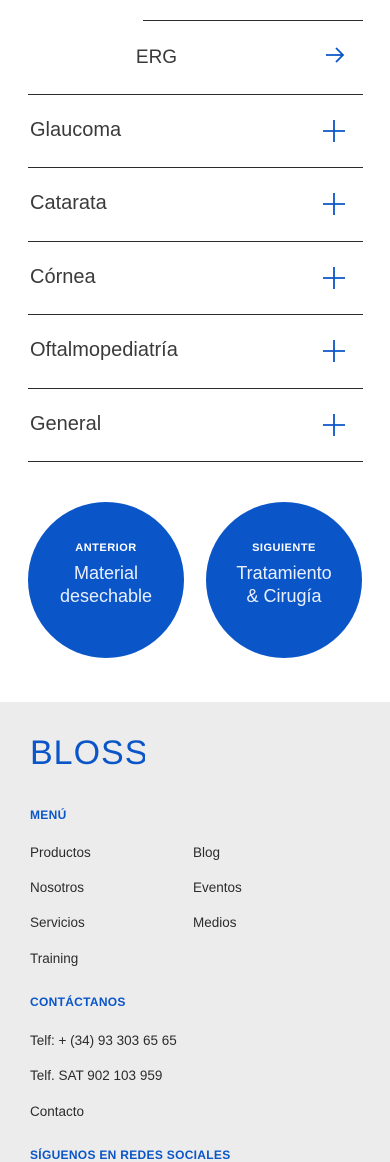 This screenshot has height=1162, width=390. I want to click on svg-text: BLOSS, so click(87, 753).